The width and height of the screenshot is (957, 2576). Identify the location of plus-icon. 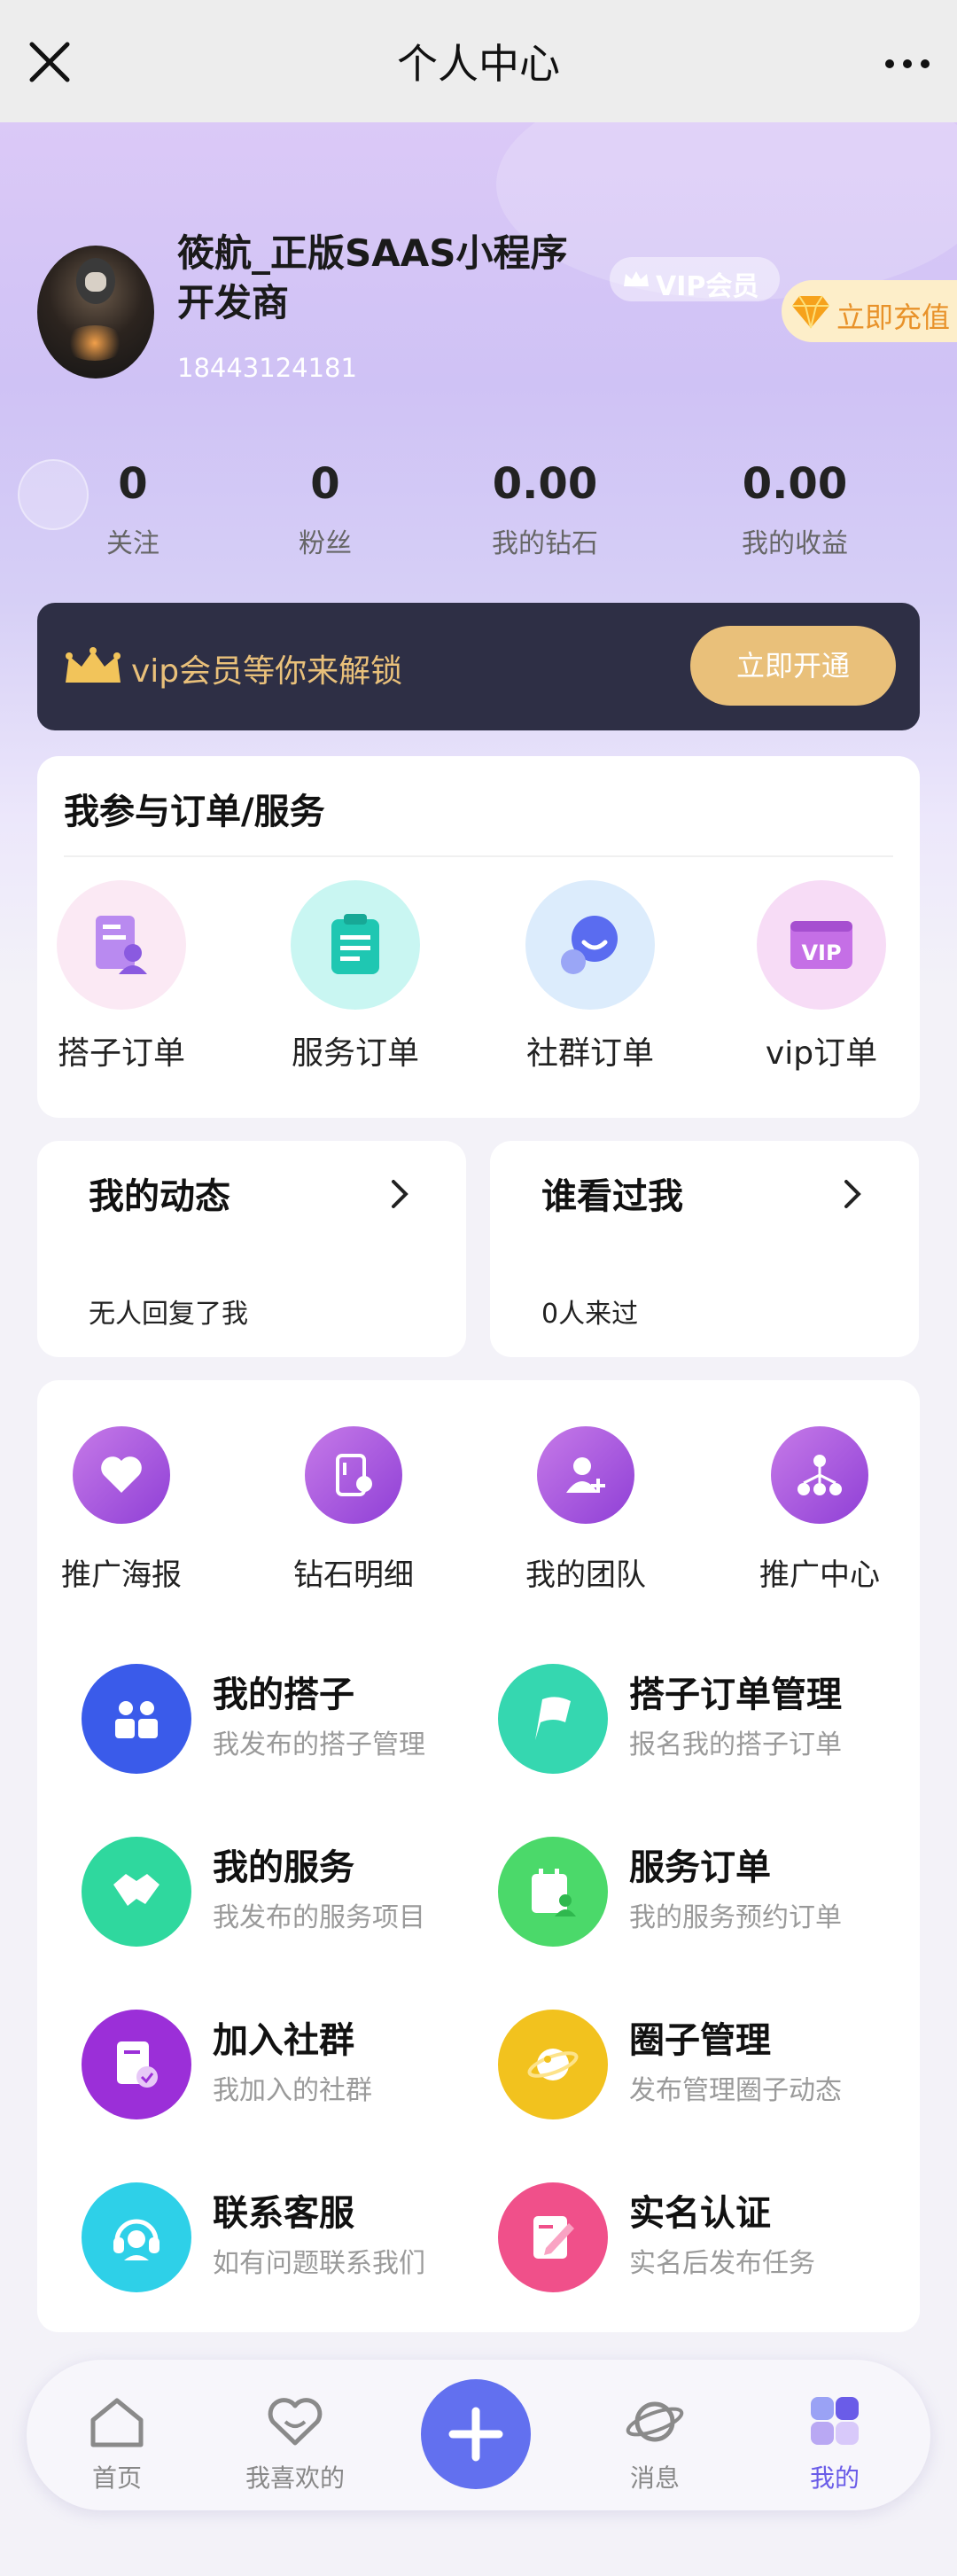
(475, 2434).